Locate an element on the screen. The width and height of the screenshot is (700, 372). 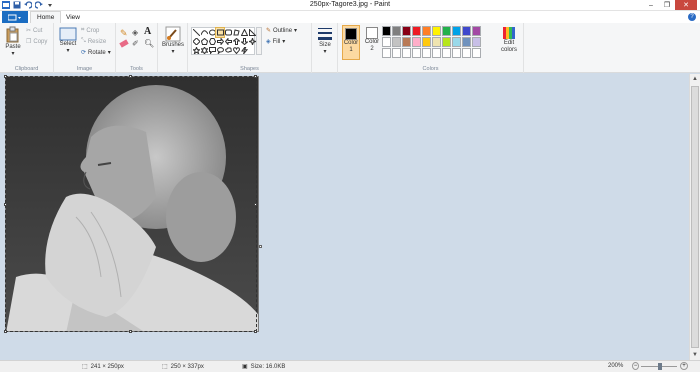
six-point-star-shape-icon is located at coordinates (204, 50).